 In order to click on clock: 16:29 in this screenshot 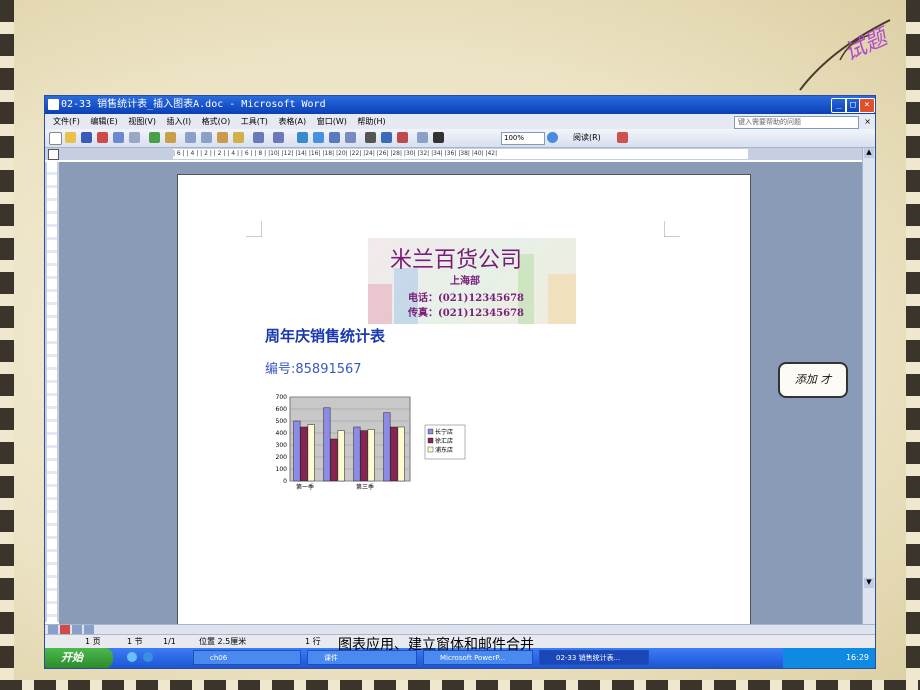, I will do `click(857, 657)`.